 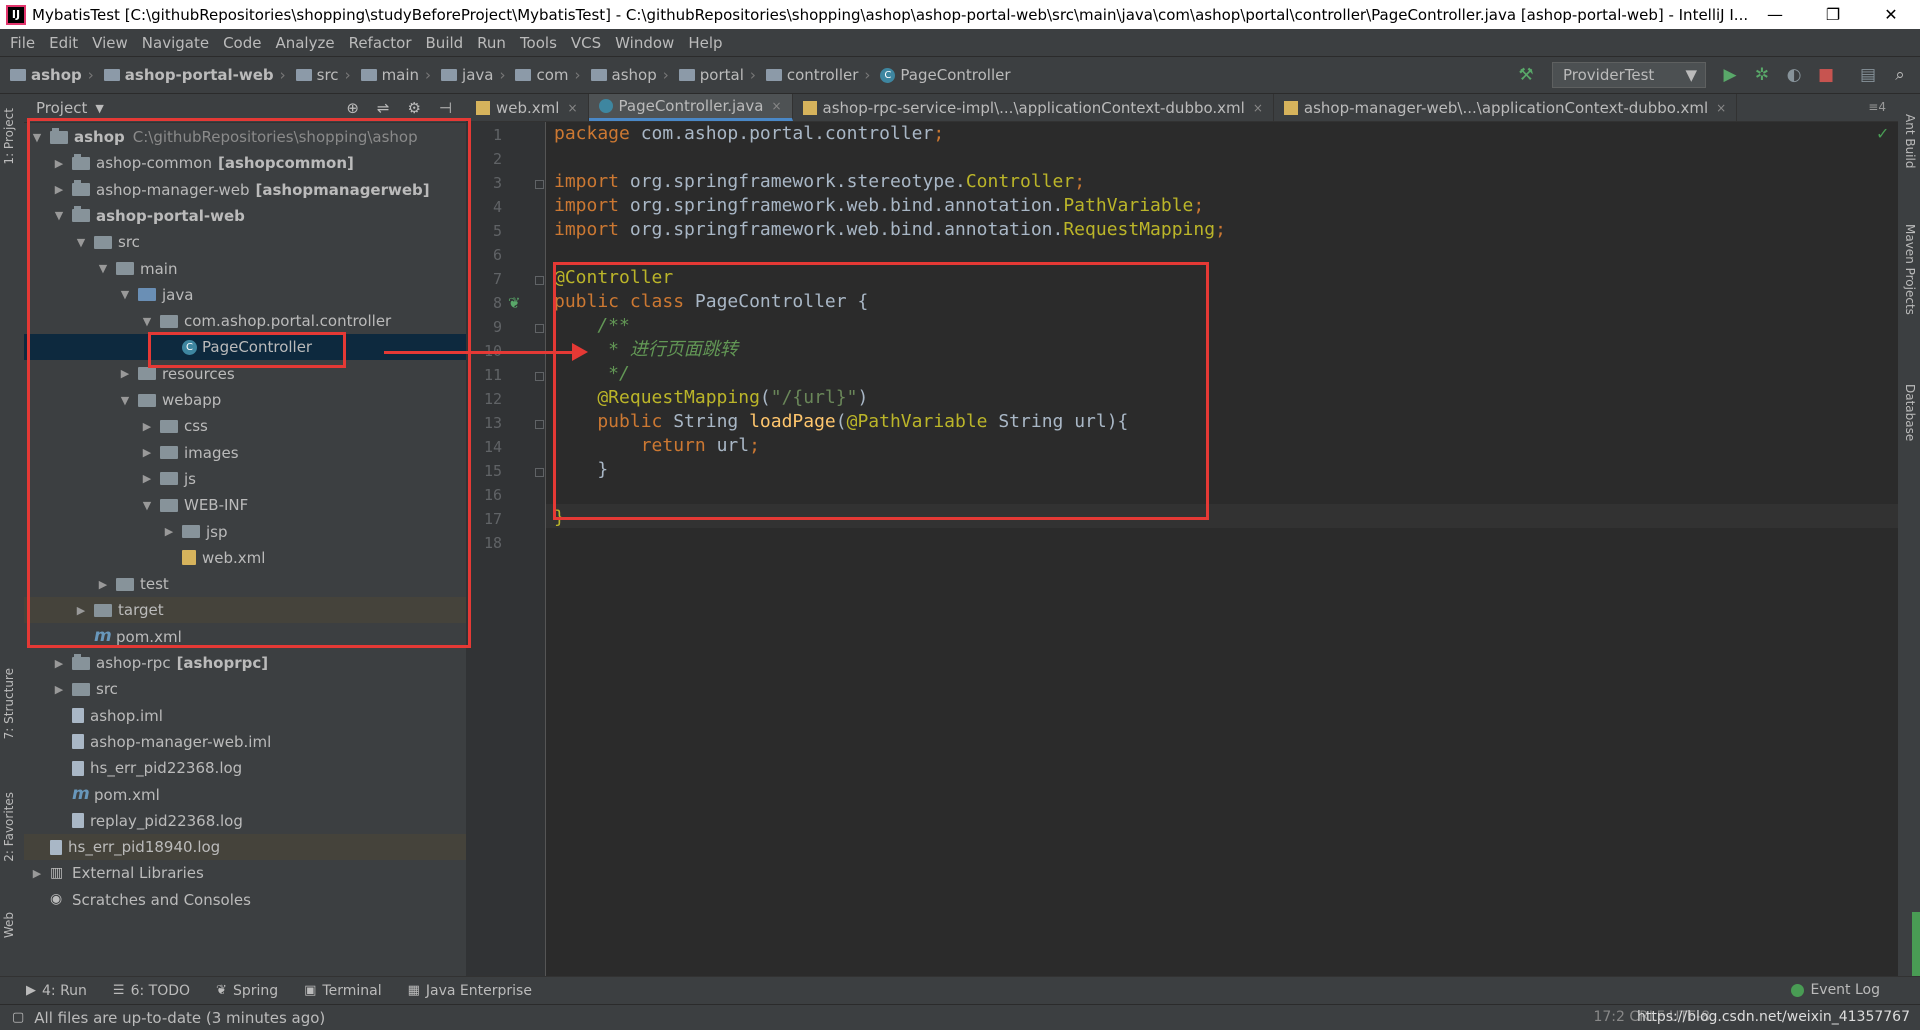 I want to click on menu-item-vcs: VCS, so click(x=586, y=43).